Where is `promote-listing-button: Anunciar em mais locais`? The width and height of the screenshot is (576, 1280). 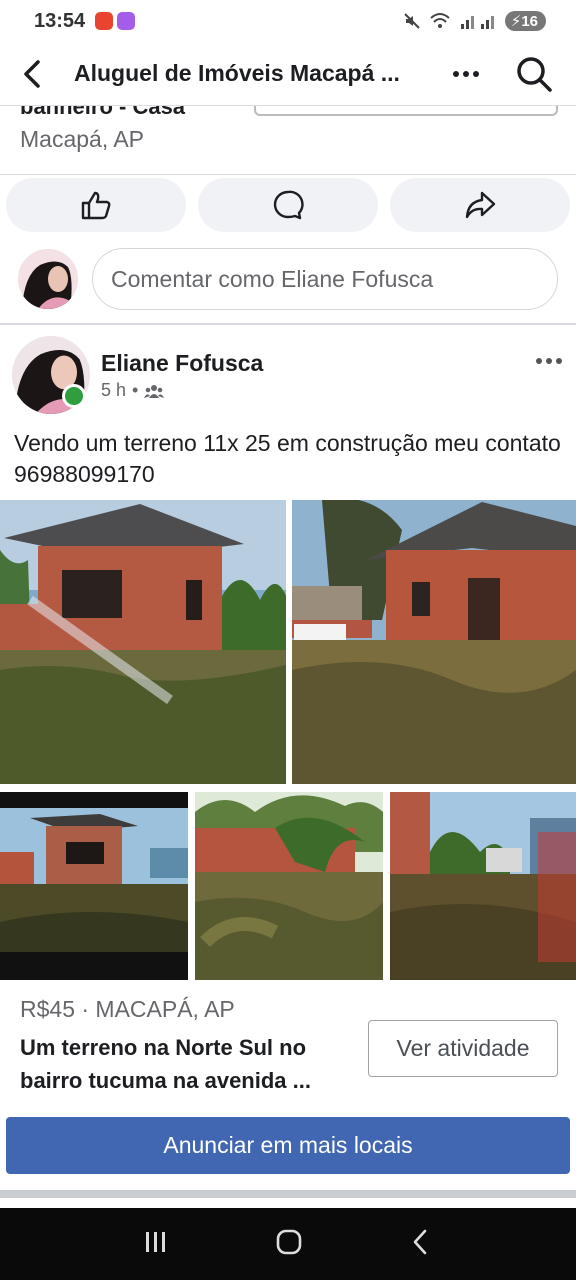 promote-listing-button: Anunciar em mais locais is located at coordinates (288, 1145).